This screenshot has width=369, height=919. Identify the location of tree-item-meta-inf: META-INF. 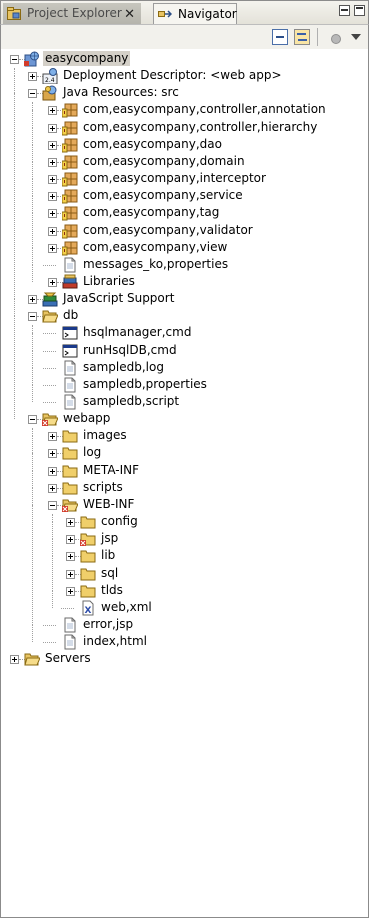
(111, 470).